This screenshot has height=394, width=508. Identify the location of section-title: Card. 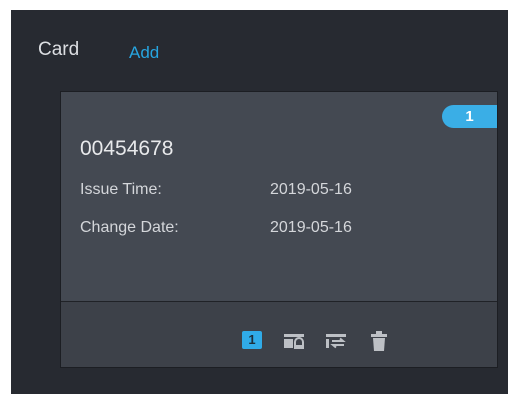
(59, 49).